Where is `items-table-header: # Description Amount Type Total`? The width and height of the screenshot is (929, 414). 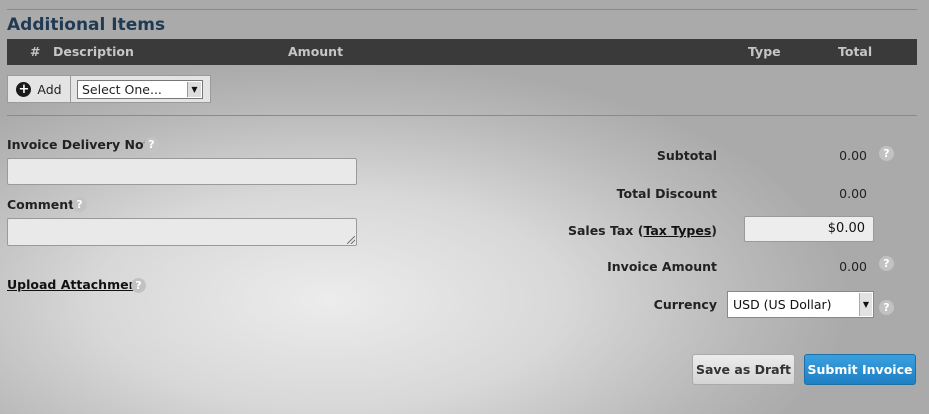 items-table-header: # Description Amount Type Total is located at coordinates (462, 52).